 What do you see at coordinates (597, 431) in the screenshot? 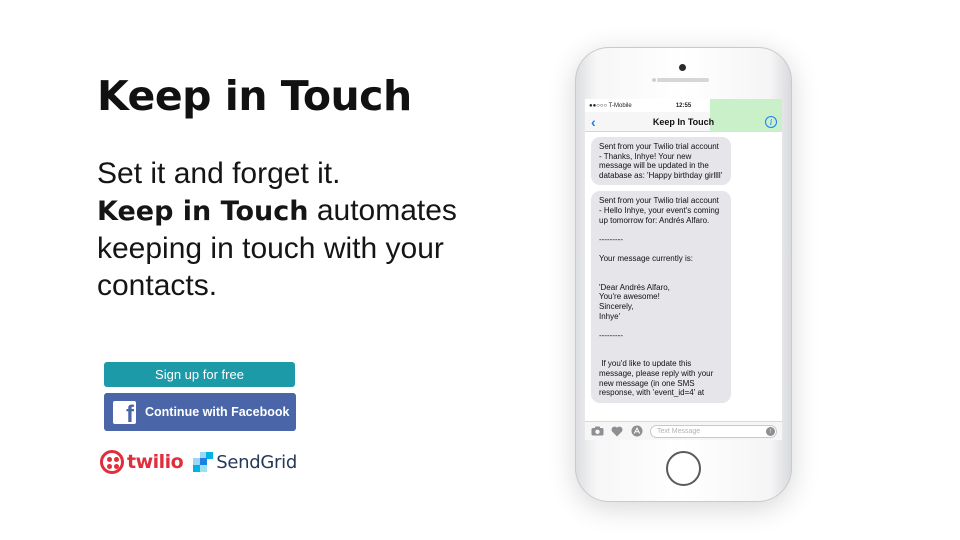
I see `camera-icon` at bounding box center [597, 431].